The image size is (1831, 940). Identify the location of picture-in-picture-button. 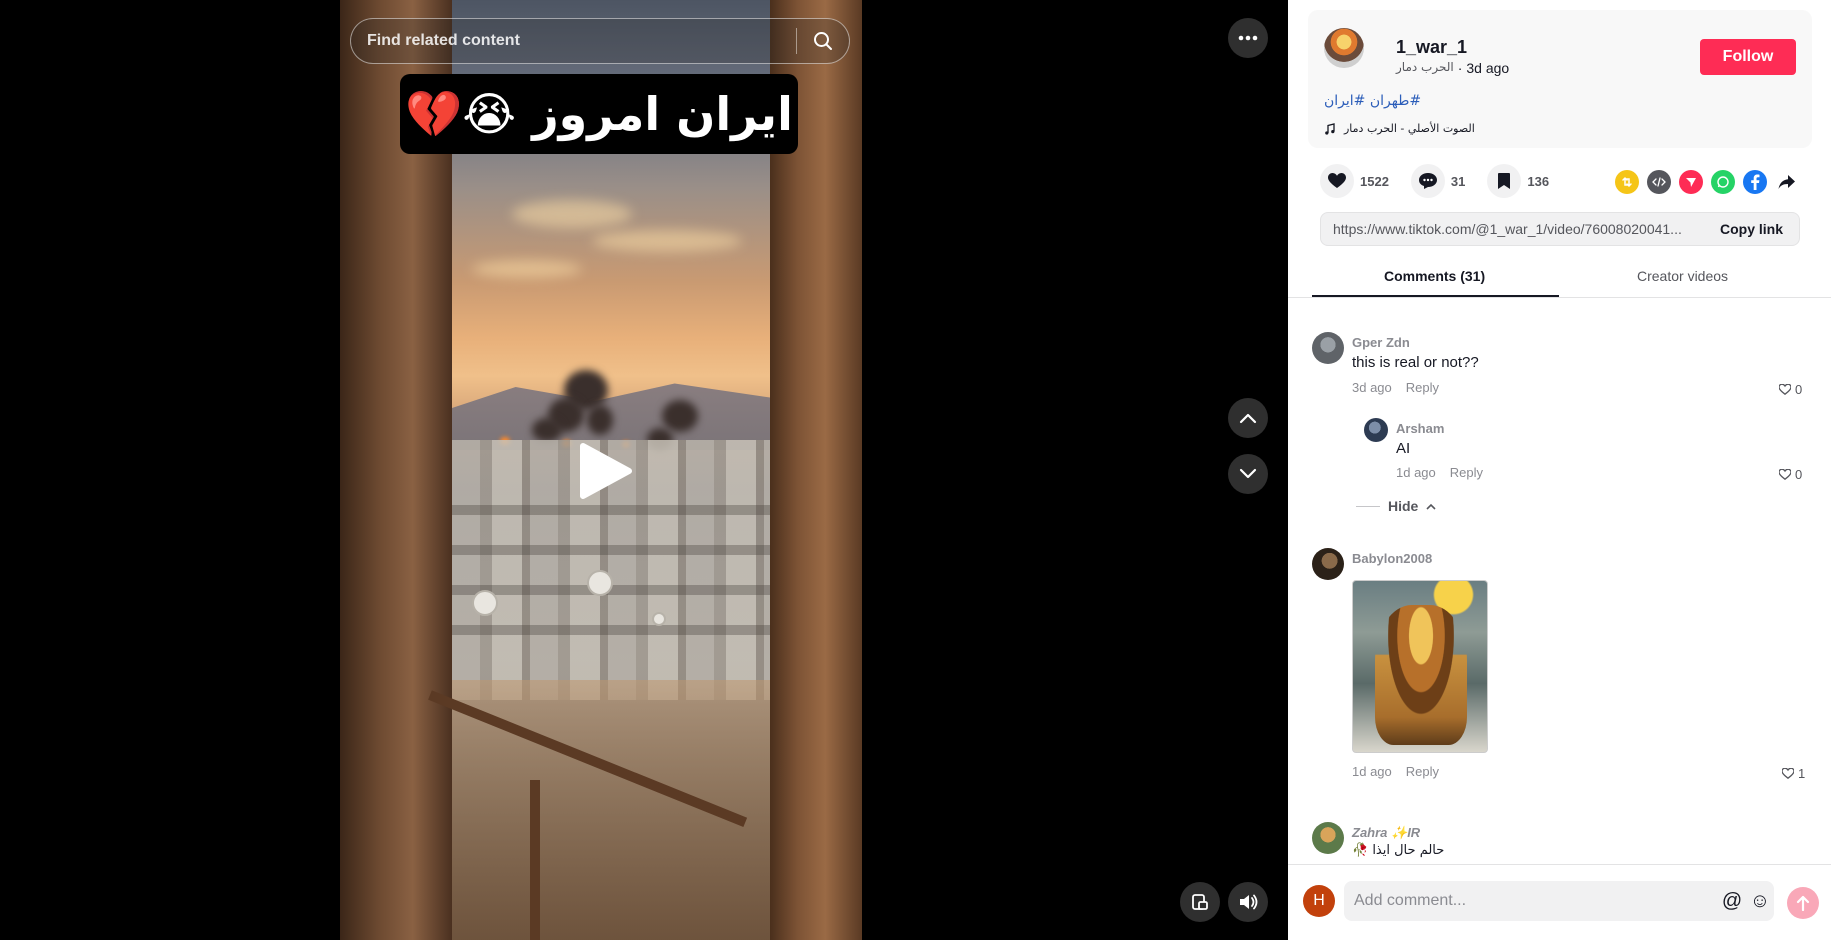
(1200, 902).